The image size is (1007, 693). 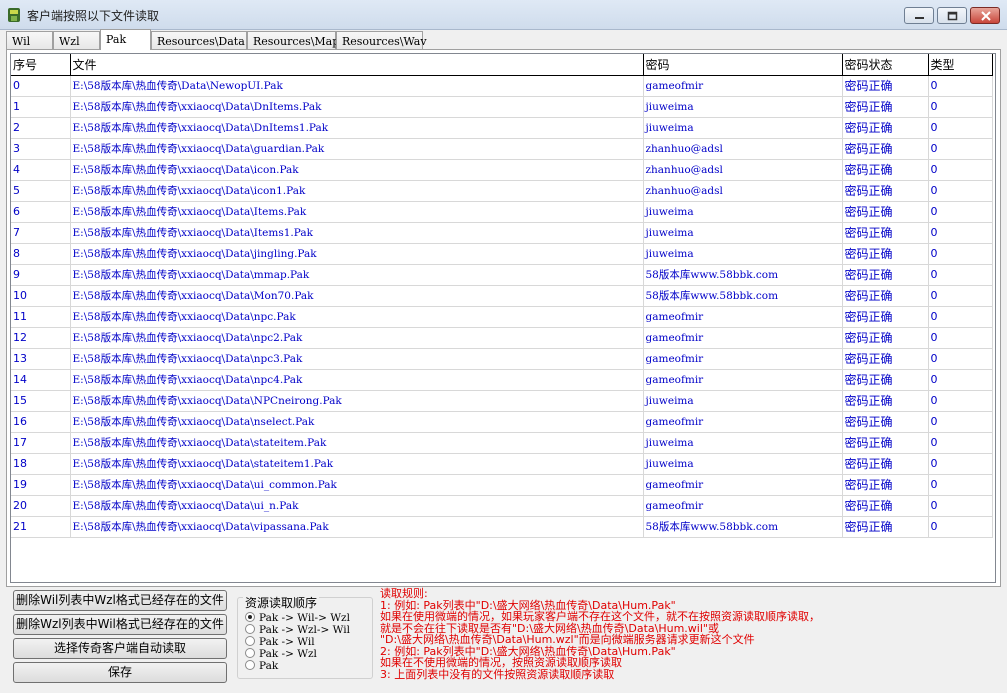 I want to click on tab-resources-data: Resources\Data, so click(x=199, y=40).